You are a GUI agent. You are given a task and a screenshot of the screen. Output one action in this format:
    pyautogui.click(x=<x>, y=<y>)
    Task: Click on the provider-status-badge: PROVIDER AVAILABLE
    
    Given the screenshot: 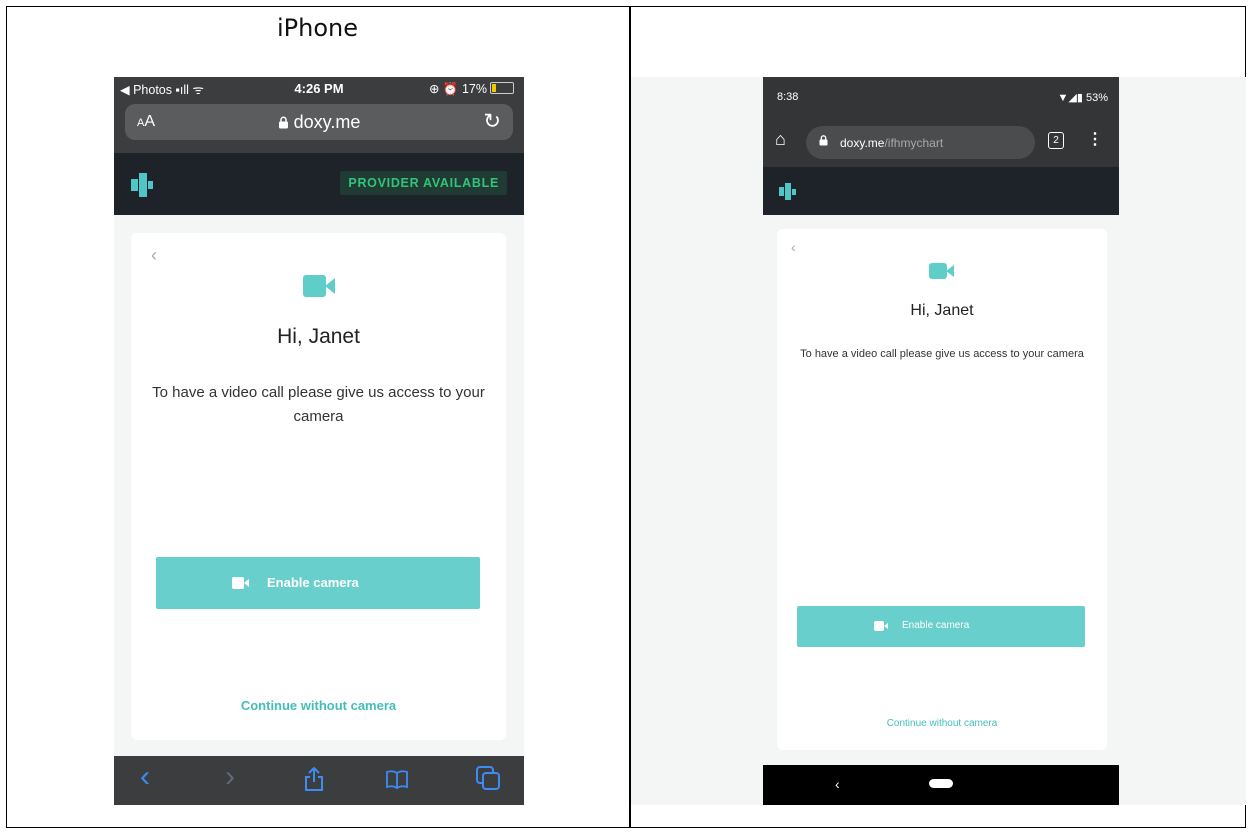 What is the action you would take?
    pyautogui.click(x=423, y=183)
    